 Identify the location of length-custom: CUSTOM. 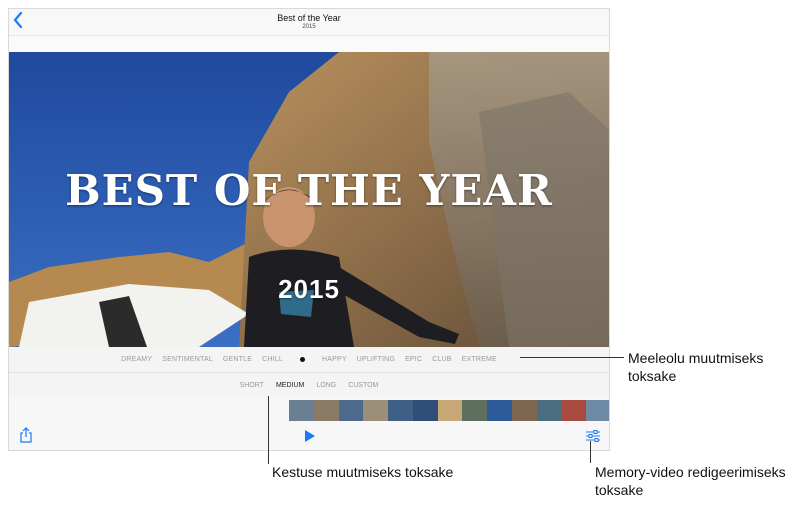
(363, 385).